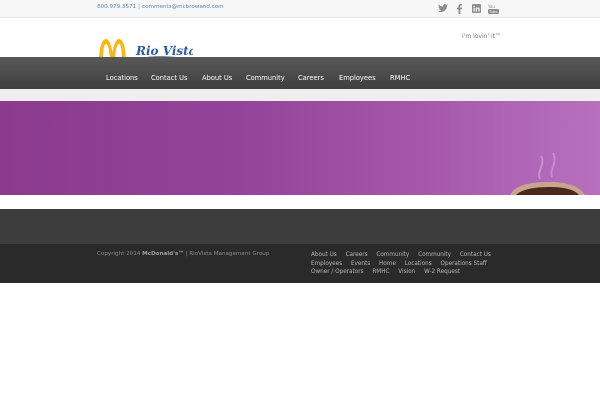  What do you see at coordinates (300, 263) in the screenshot?
I see `site-footer` at bounding box center [300, 263].